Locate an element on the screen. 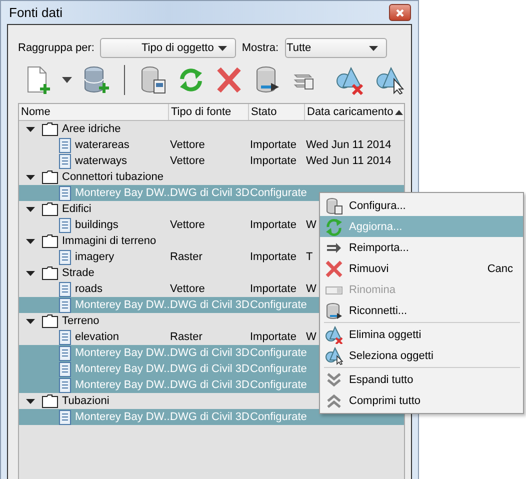 This screenshot has width=526, height=479. table-cell: imagery is located at coordinates (94, 257).